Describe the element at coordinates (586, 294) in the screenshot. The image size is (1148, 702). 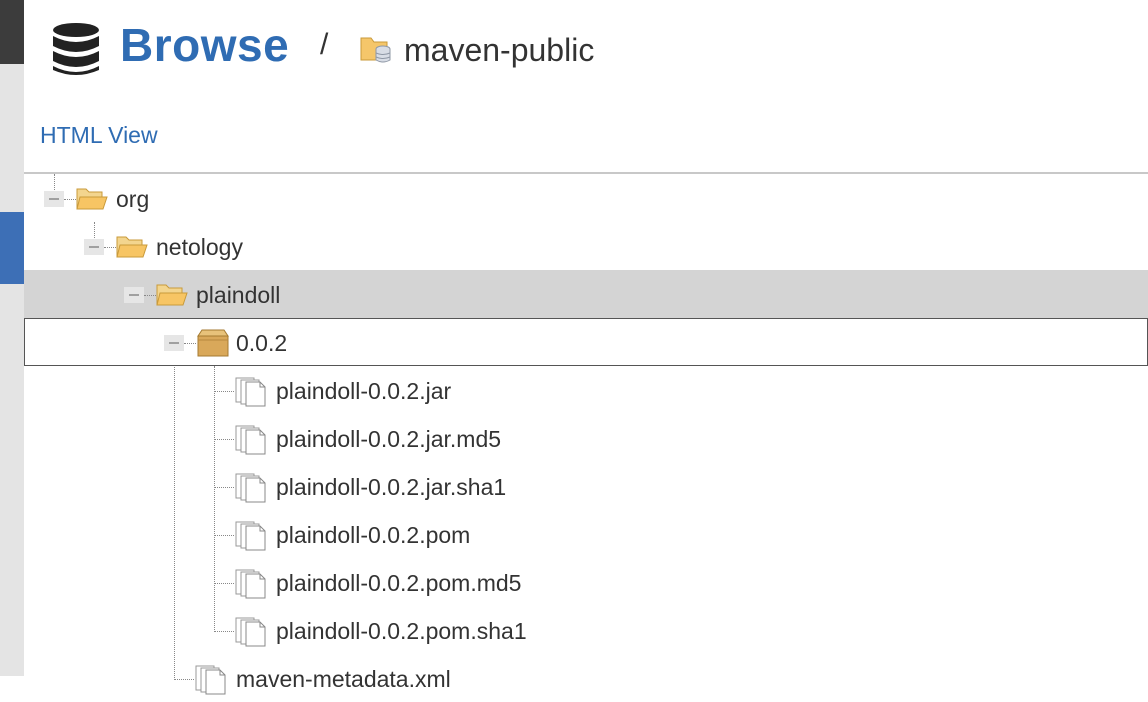
I see `tree-node-plaindoll: plaindoll` at that location.